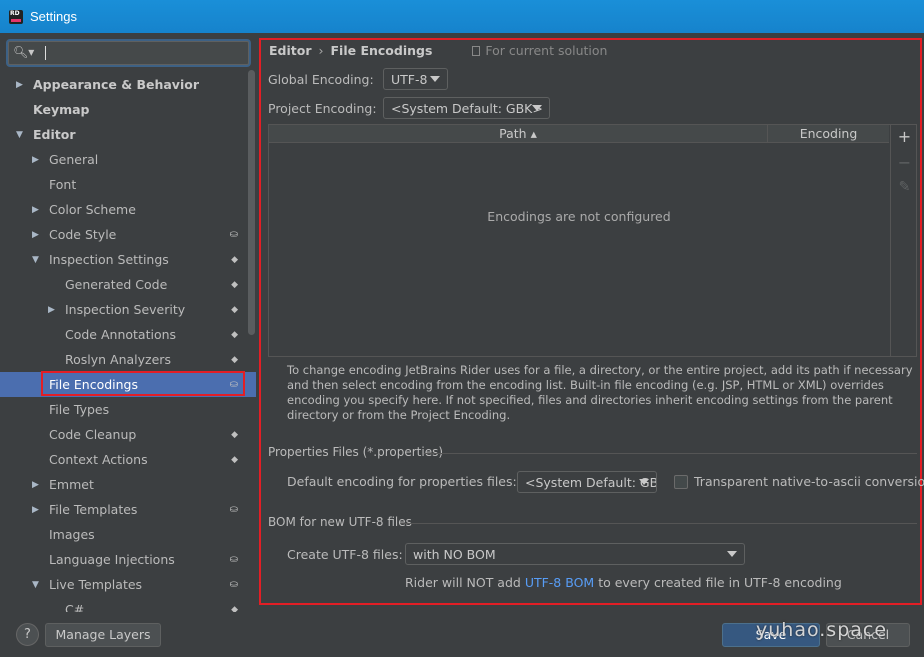 This screenshot has height=657, width=924. Describe the element at coordinates (128, 53) in the screenshot. I see `search-input: 🔍︎▾` at that location.